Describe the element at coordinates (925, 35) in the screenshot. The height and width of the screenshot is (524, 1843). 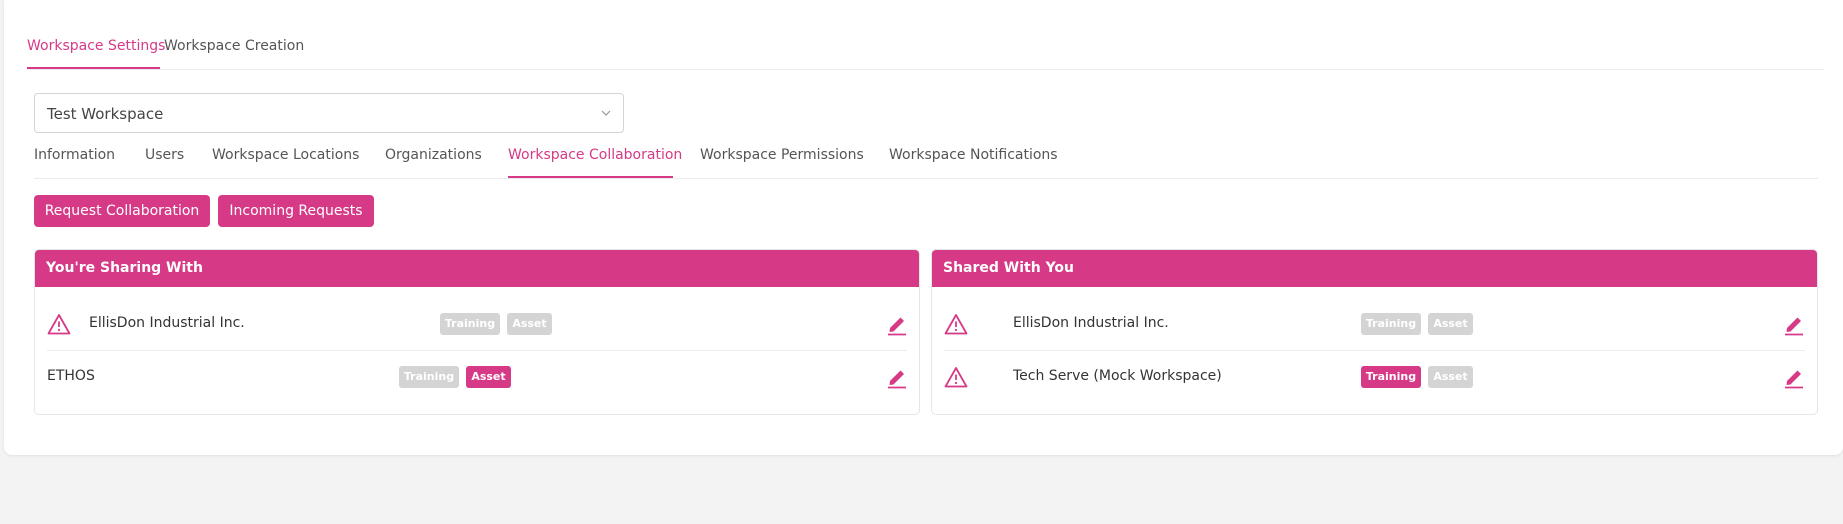
I see `top-tab-bar: Workspace Settings Workspace Creation` at that location.